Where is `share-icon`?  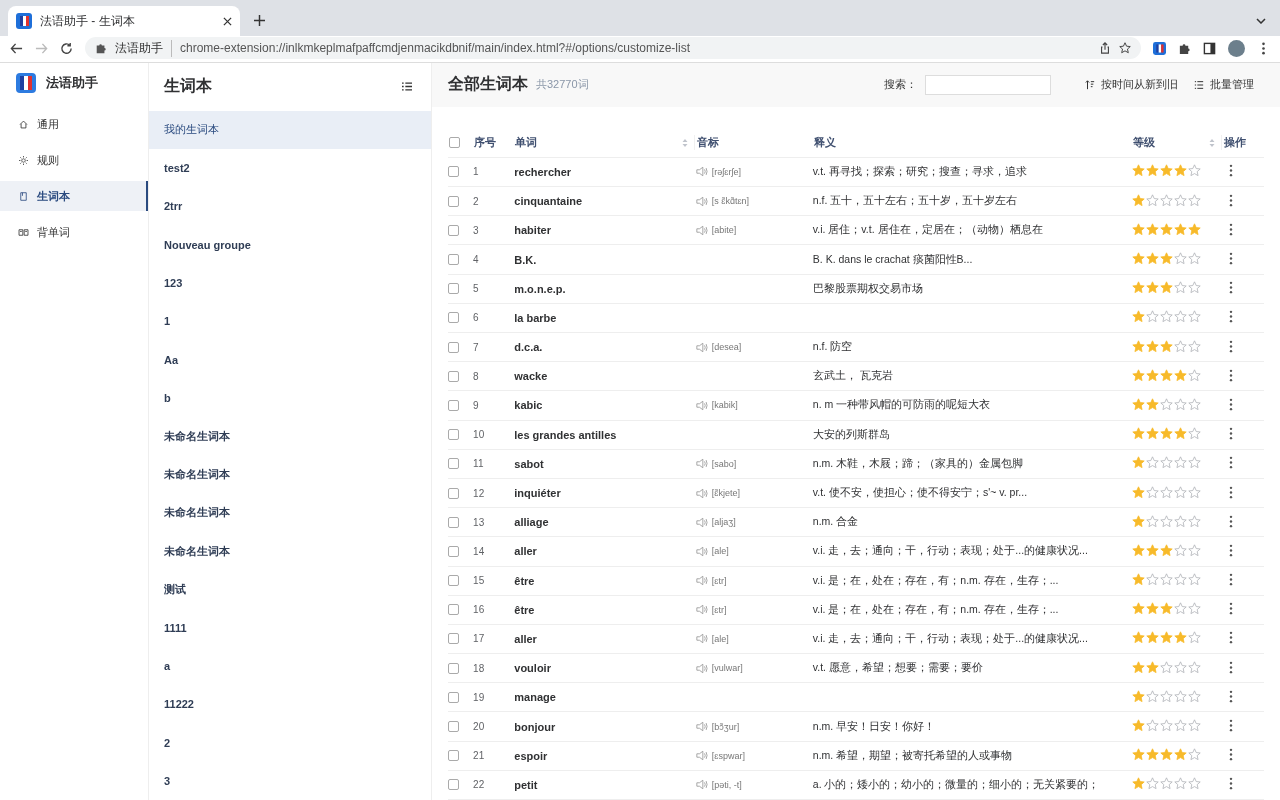
share-icon is located at coordinates (1105, 48).